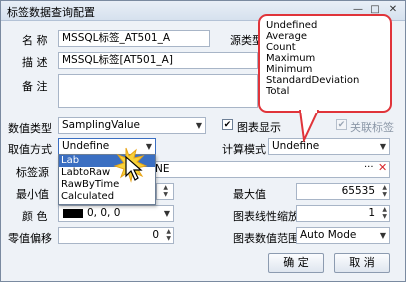  Describe the element at coordinates (158, 60) in the screenshot. I see `description-input: MSSQL标签[AT501_A]` at that location.